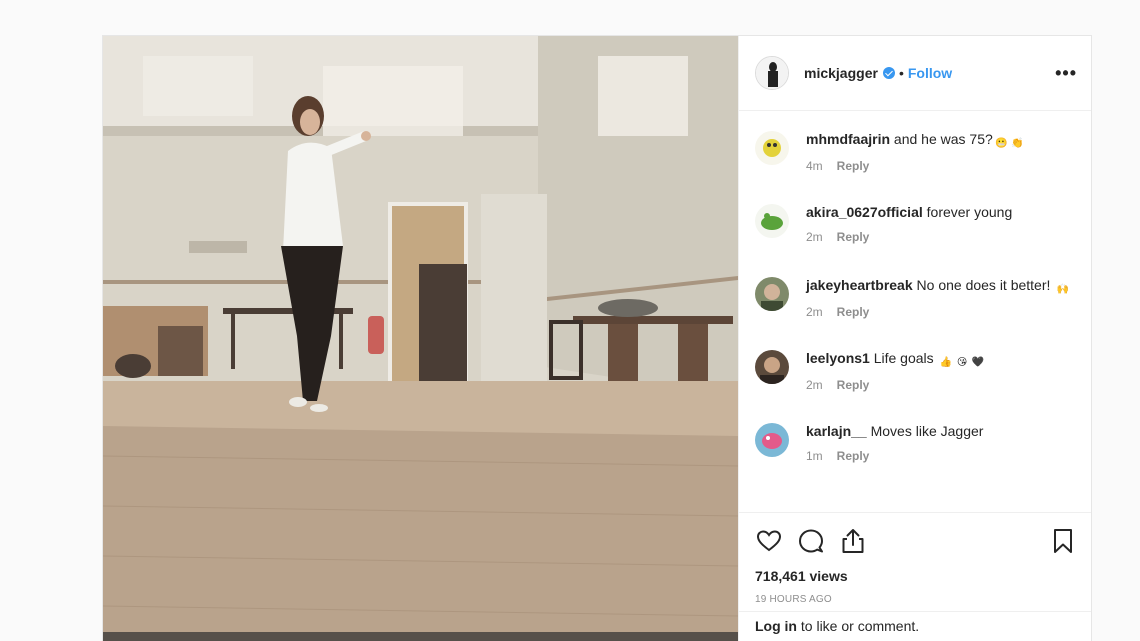 The height and width of the screenshot is (641, 1140). I want to click on comment-text: forever young, so click(967, 212).